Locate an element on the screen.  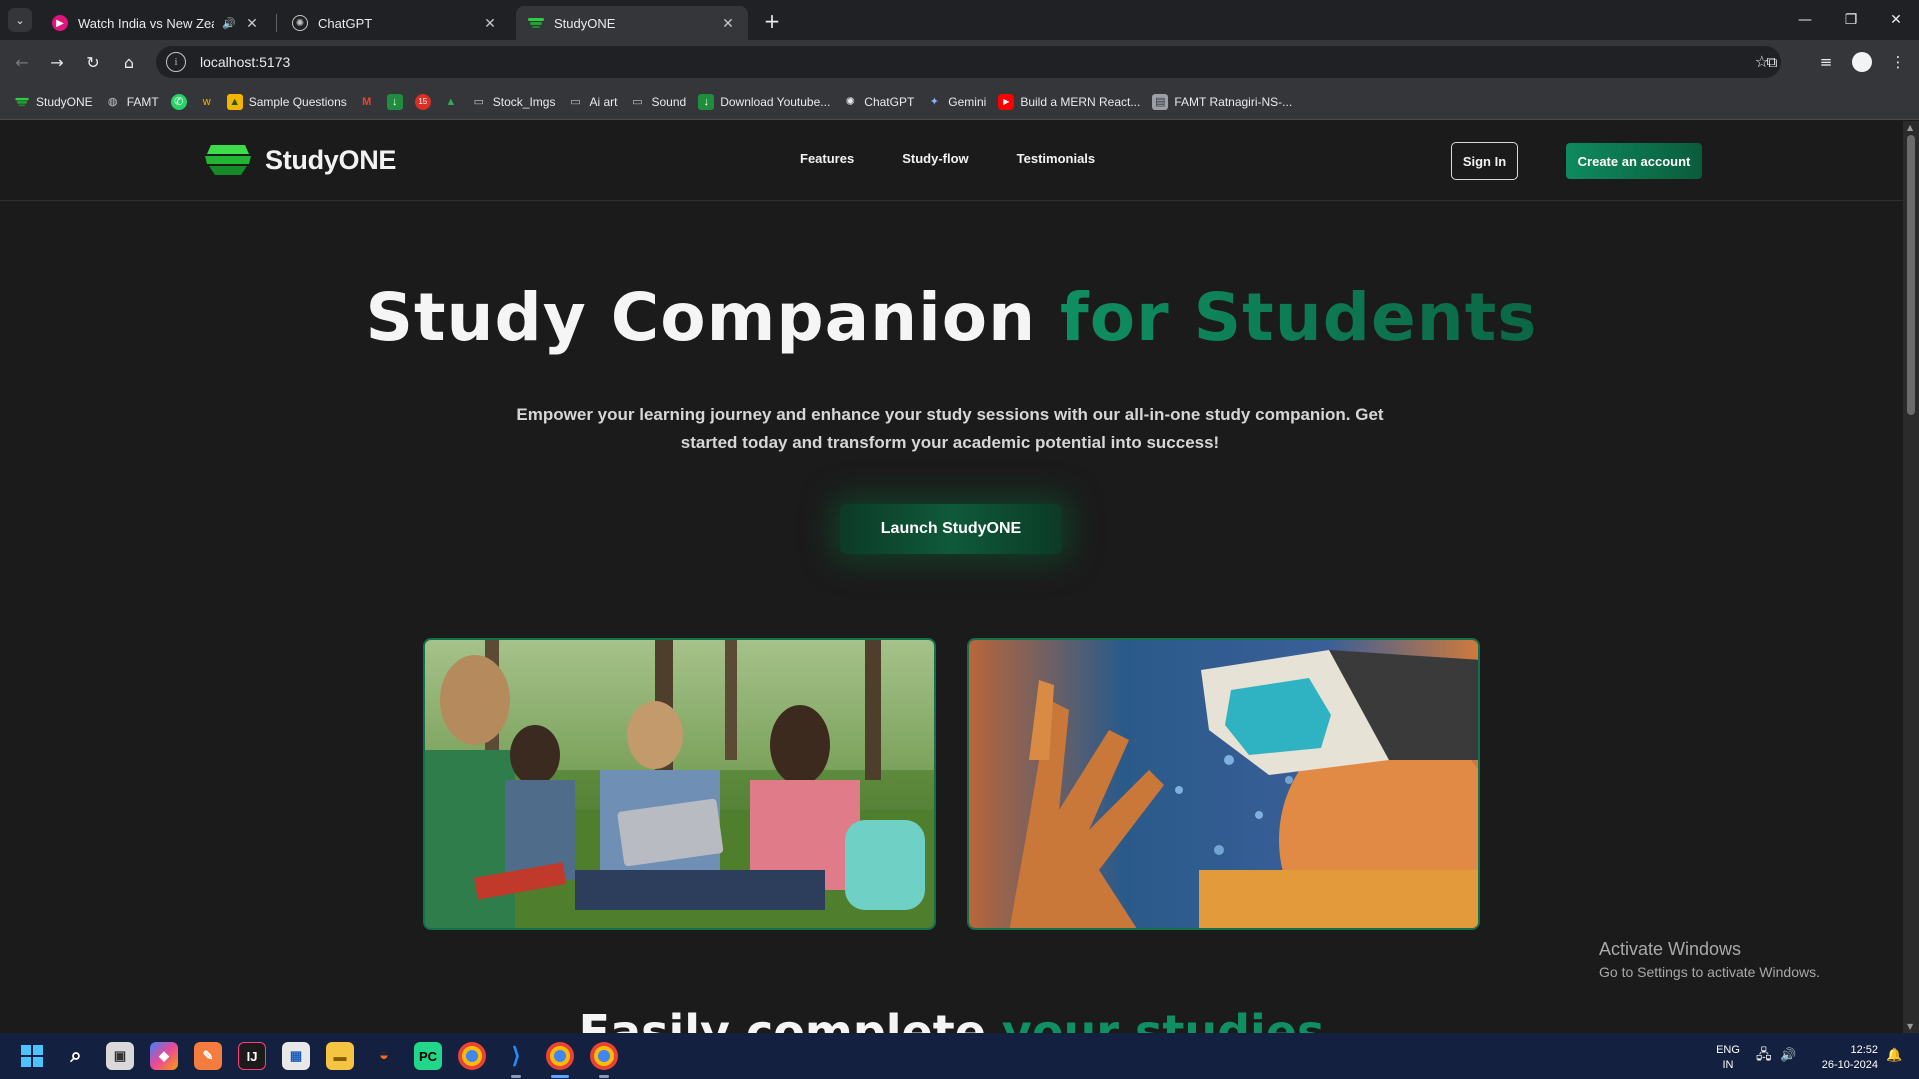
file-explorer-icon: ▬ is located at coordinates (340, 1056).